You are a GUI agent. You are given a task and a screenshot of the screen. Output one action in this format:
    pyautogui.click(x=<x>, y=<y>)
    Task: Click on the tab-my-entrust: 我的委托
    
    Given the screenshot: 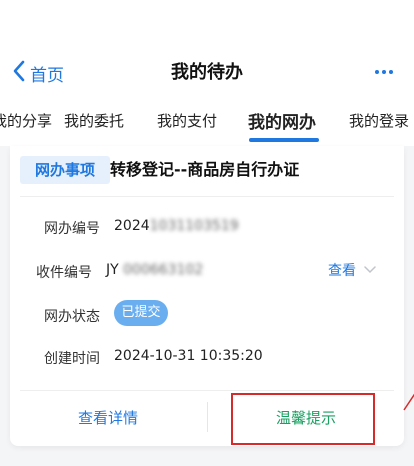 What is the action you would take?
    pyautogui.click(x=94, y=120)
    